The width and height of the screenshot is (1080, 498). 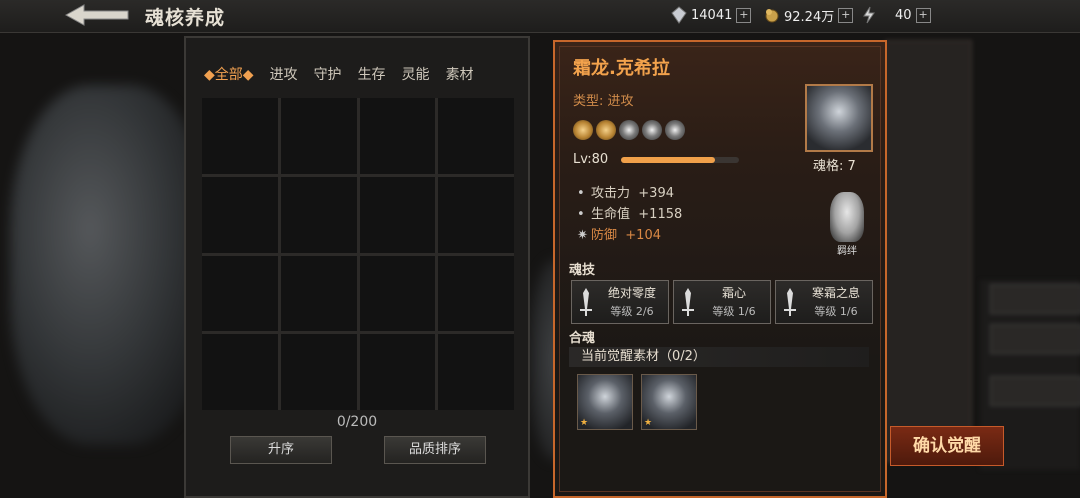 I want to click on awaken-stars, so click(x=629, y=130).